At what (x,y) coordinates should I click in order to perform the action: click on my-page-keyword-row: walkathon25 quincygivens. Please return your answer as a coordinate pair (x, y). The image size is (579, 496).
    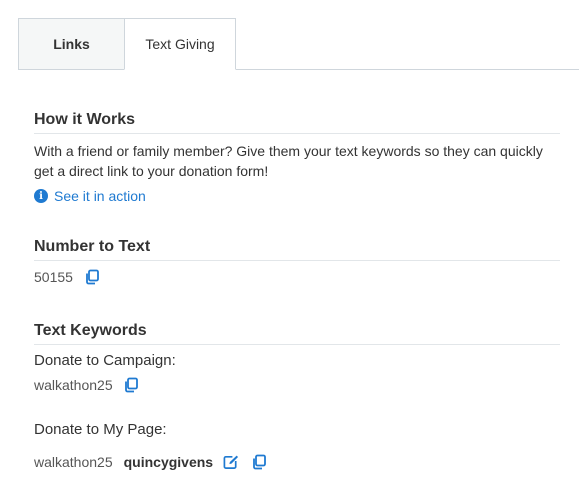
    Looking at the image, I should click on (150, 462).